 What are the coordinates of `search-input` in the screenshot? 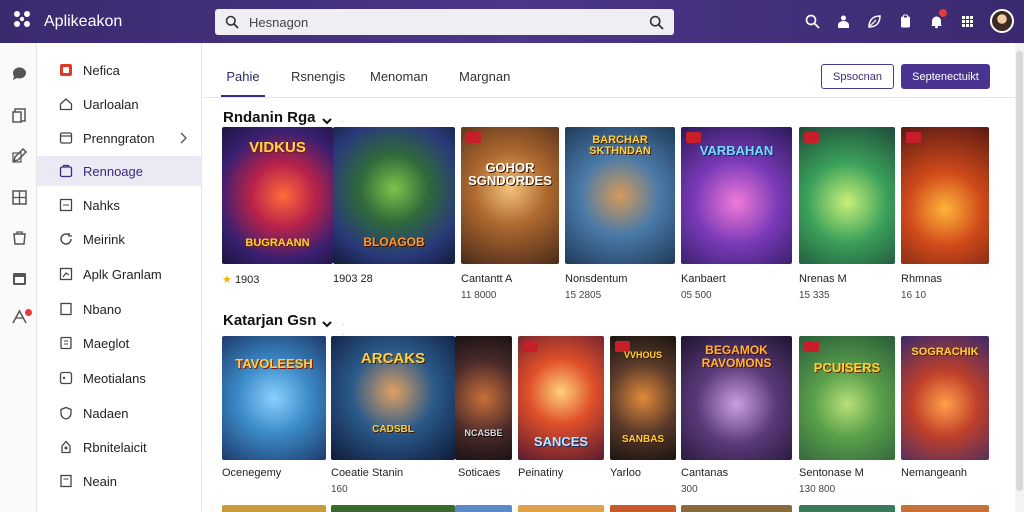 It's located at (449, 22).